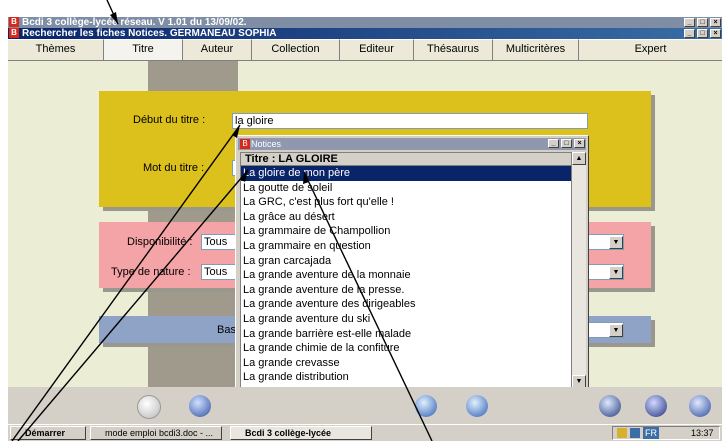 Image resolution: width=722 pixels, height=441 pixels. I want to click on notices-app-icon: B, so click(245, 144).